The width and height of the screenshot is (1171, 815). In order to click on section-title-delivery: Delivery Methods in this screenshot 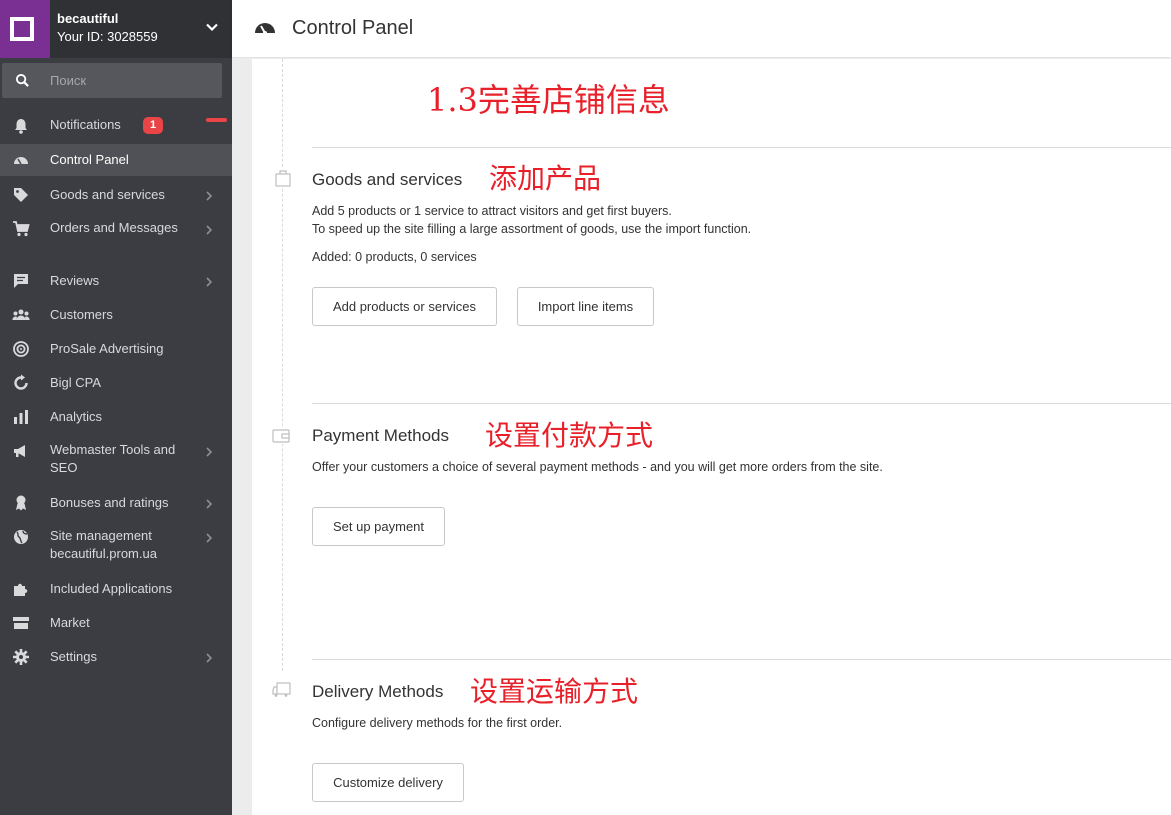, I will do `click(378, 691)`.